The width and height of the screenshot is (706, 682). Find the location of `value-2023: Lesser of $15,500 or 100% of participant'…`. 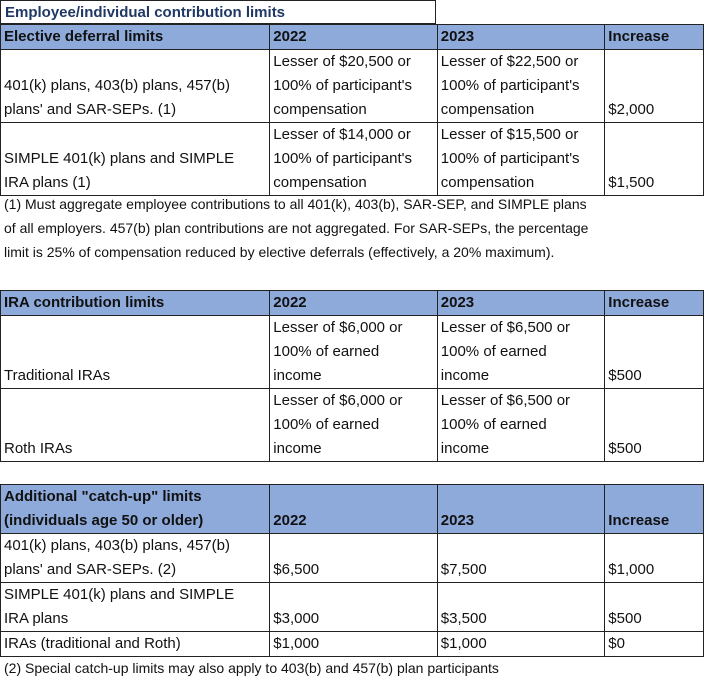

value-2023: Lesser of $15,500 or 100% of participant'… is located at coordinates (521, 159).